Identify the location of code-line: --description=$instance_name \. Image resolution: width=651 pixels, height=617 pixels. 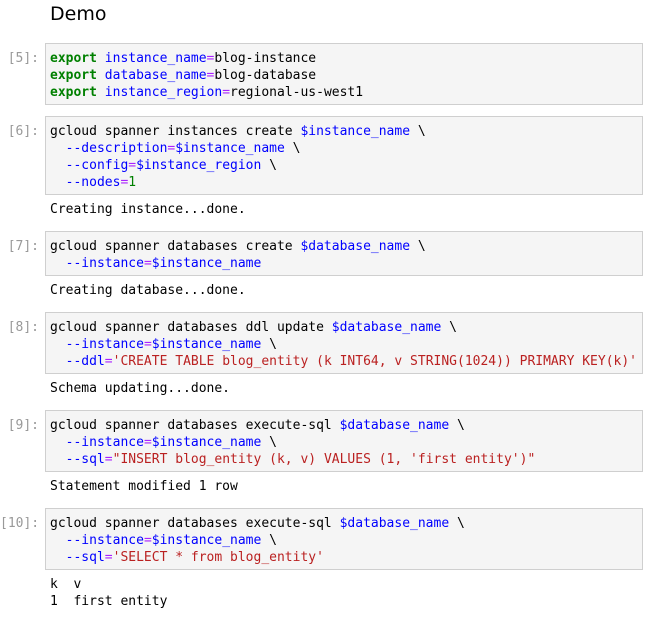
(346, 148).